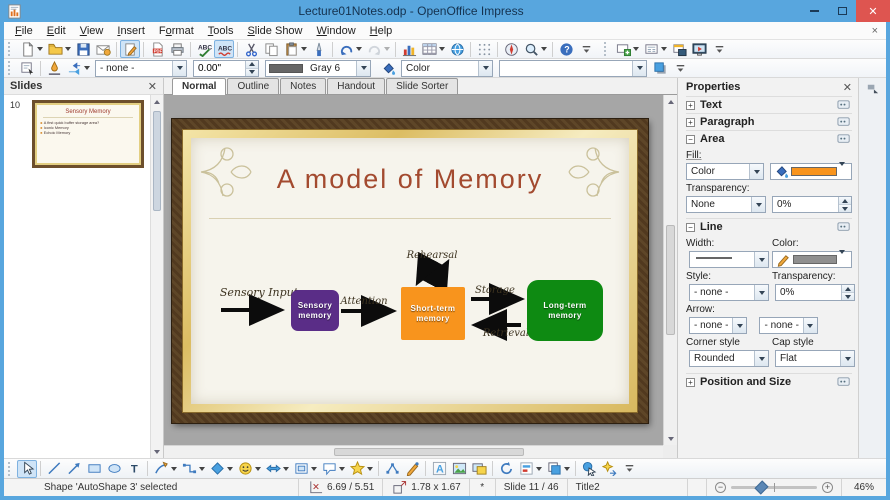 This screenshot has height=500, width=890. What do you see at coordinates (680, 68) in the screenshot?
I see `toolbar-overflow-button` at bounding box center [680, 68].